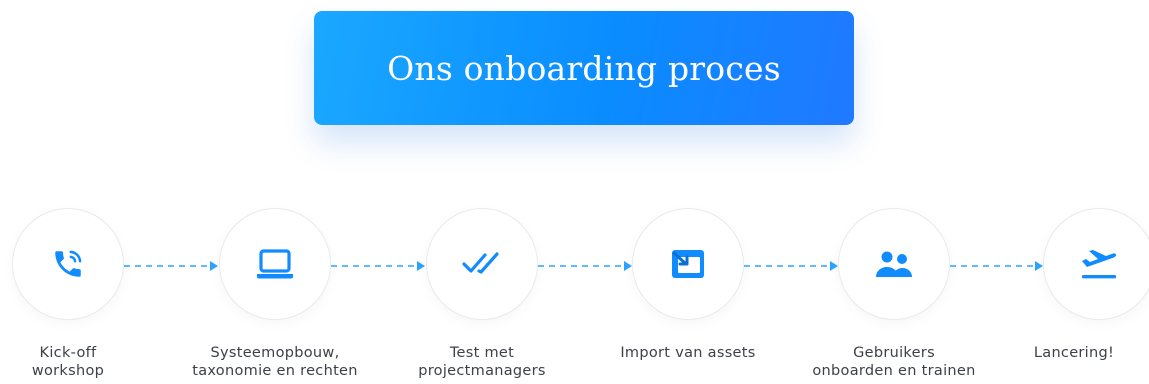 The height and width of the screenshot is (384, 1149). Describe the element at coordinates (482, 362) in the screenshot. I see `step-test-label: Test met projectmanagers` at that location.